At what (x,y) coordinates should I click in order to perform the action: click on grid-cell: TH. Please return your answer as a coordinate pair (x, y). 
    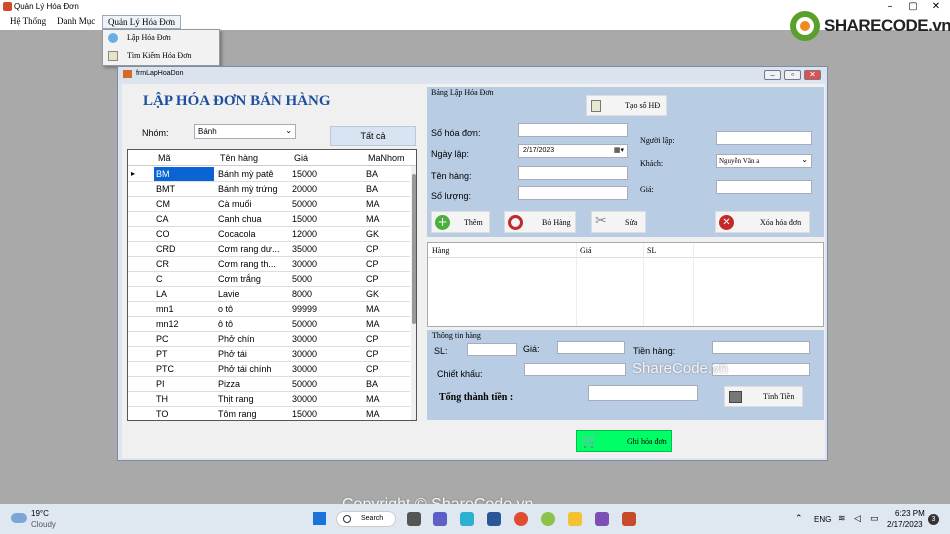
    Looking at the image, I should click on (184, 399).